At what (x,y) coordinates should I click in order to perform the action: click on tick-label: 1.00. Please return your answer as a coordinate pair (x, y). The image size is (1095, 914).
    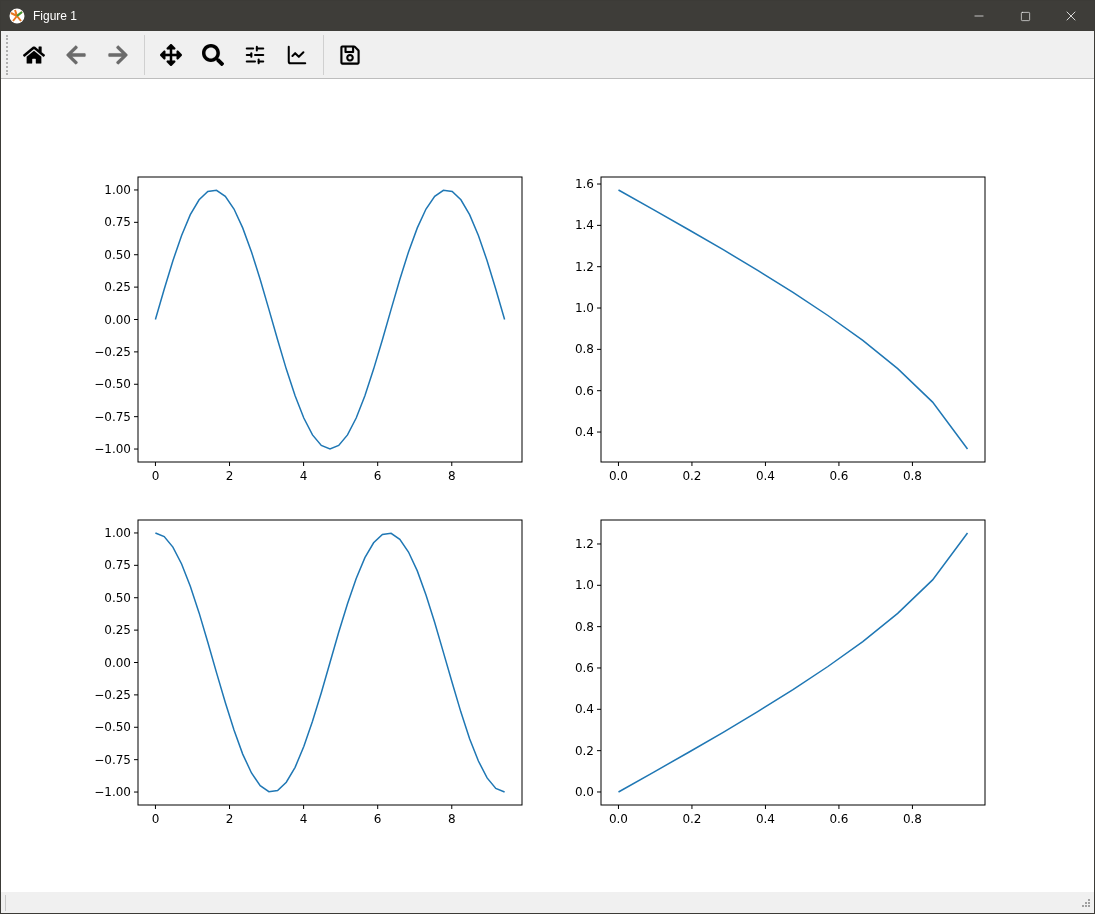
    Looking at the image, I should click on (117, 189).